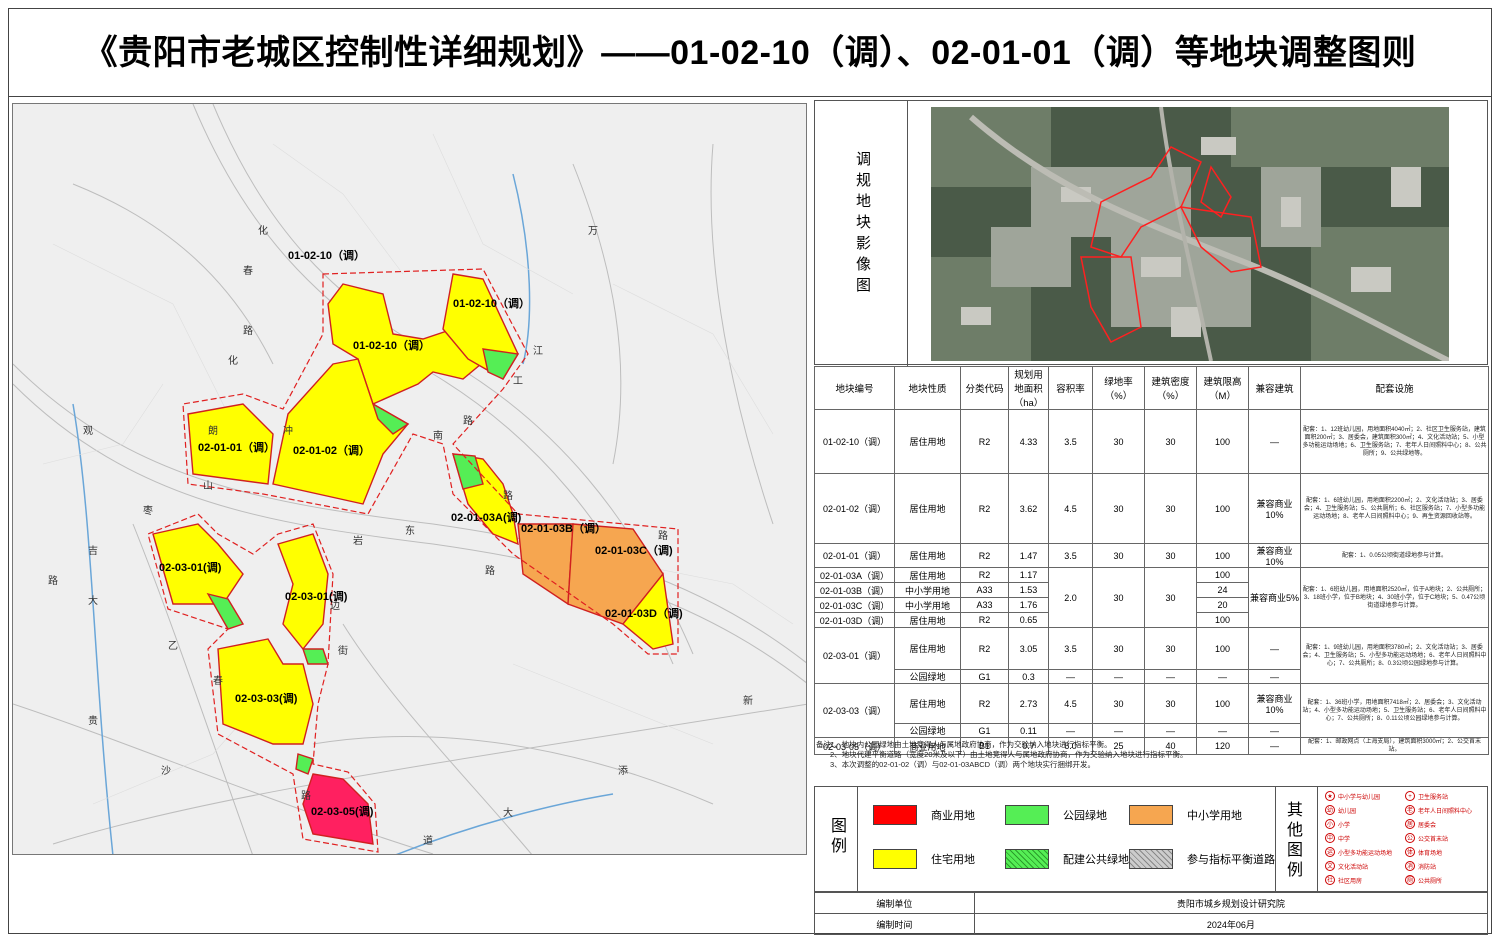 Image resolution: width=1500 pixels, height=942 pixels. I want to click on road-char: 工, so click(518, 381).